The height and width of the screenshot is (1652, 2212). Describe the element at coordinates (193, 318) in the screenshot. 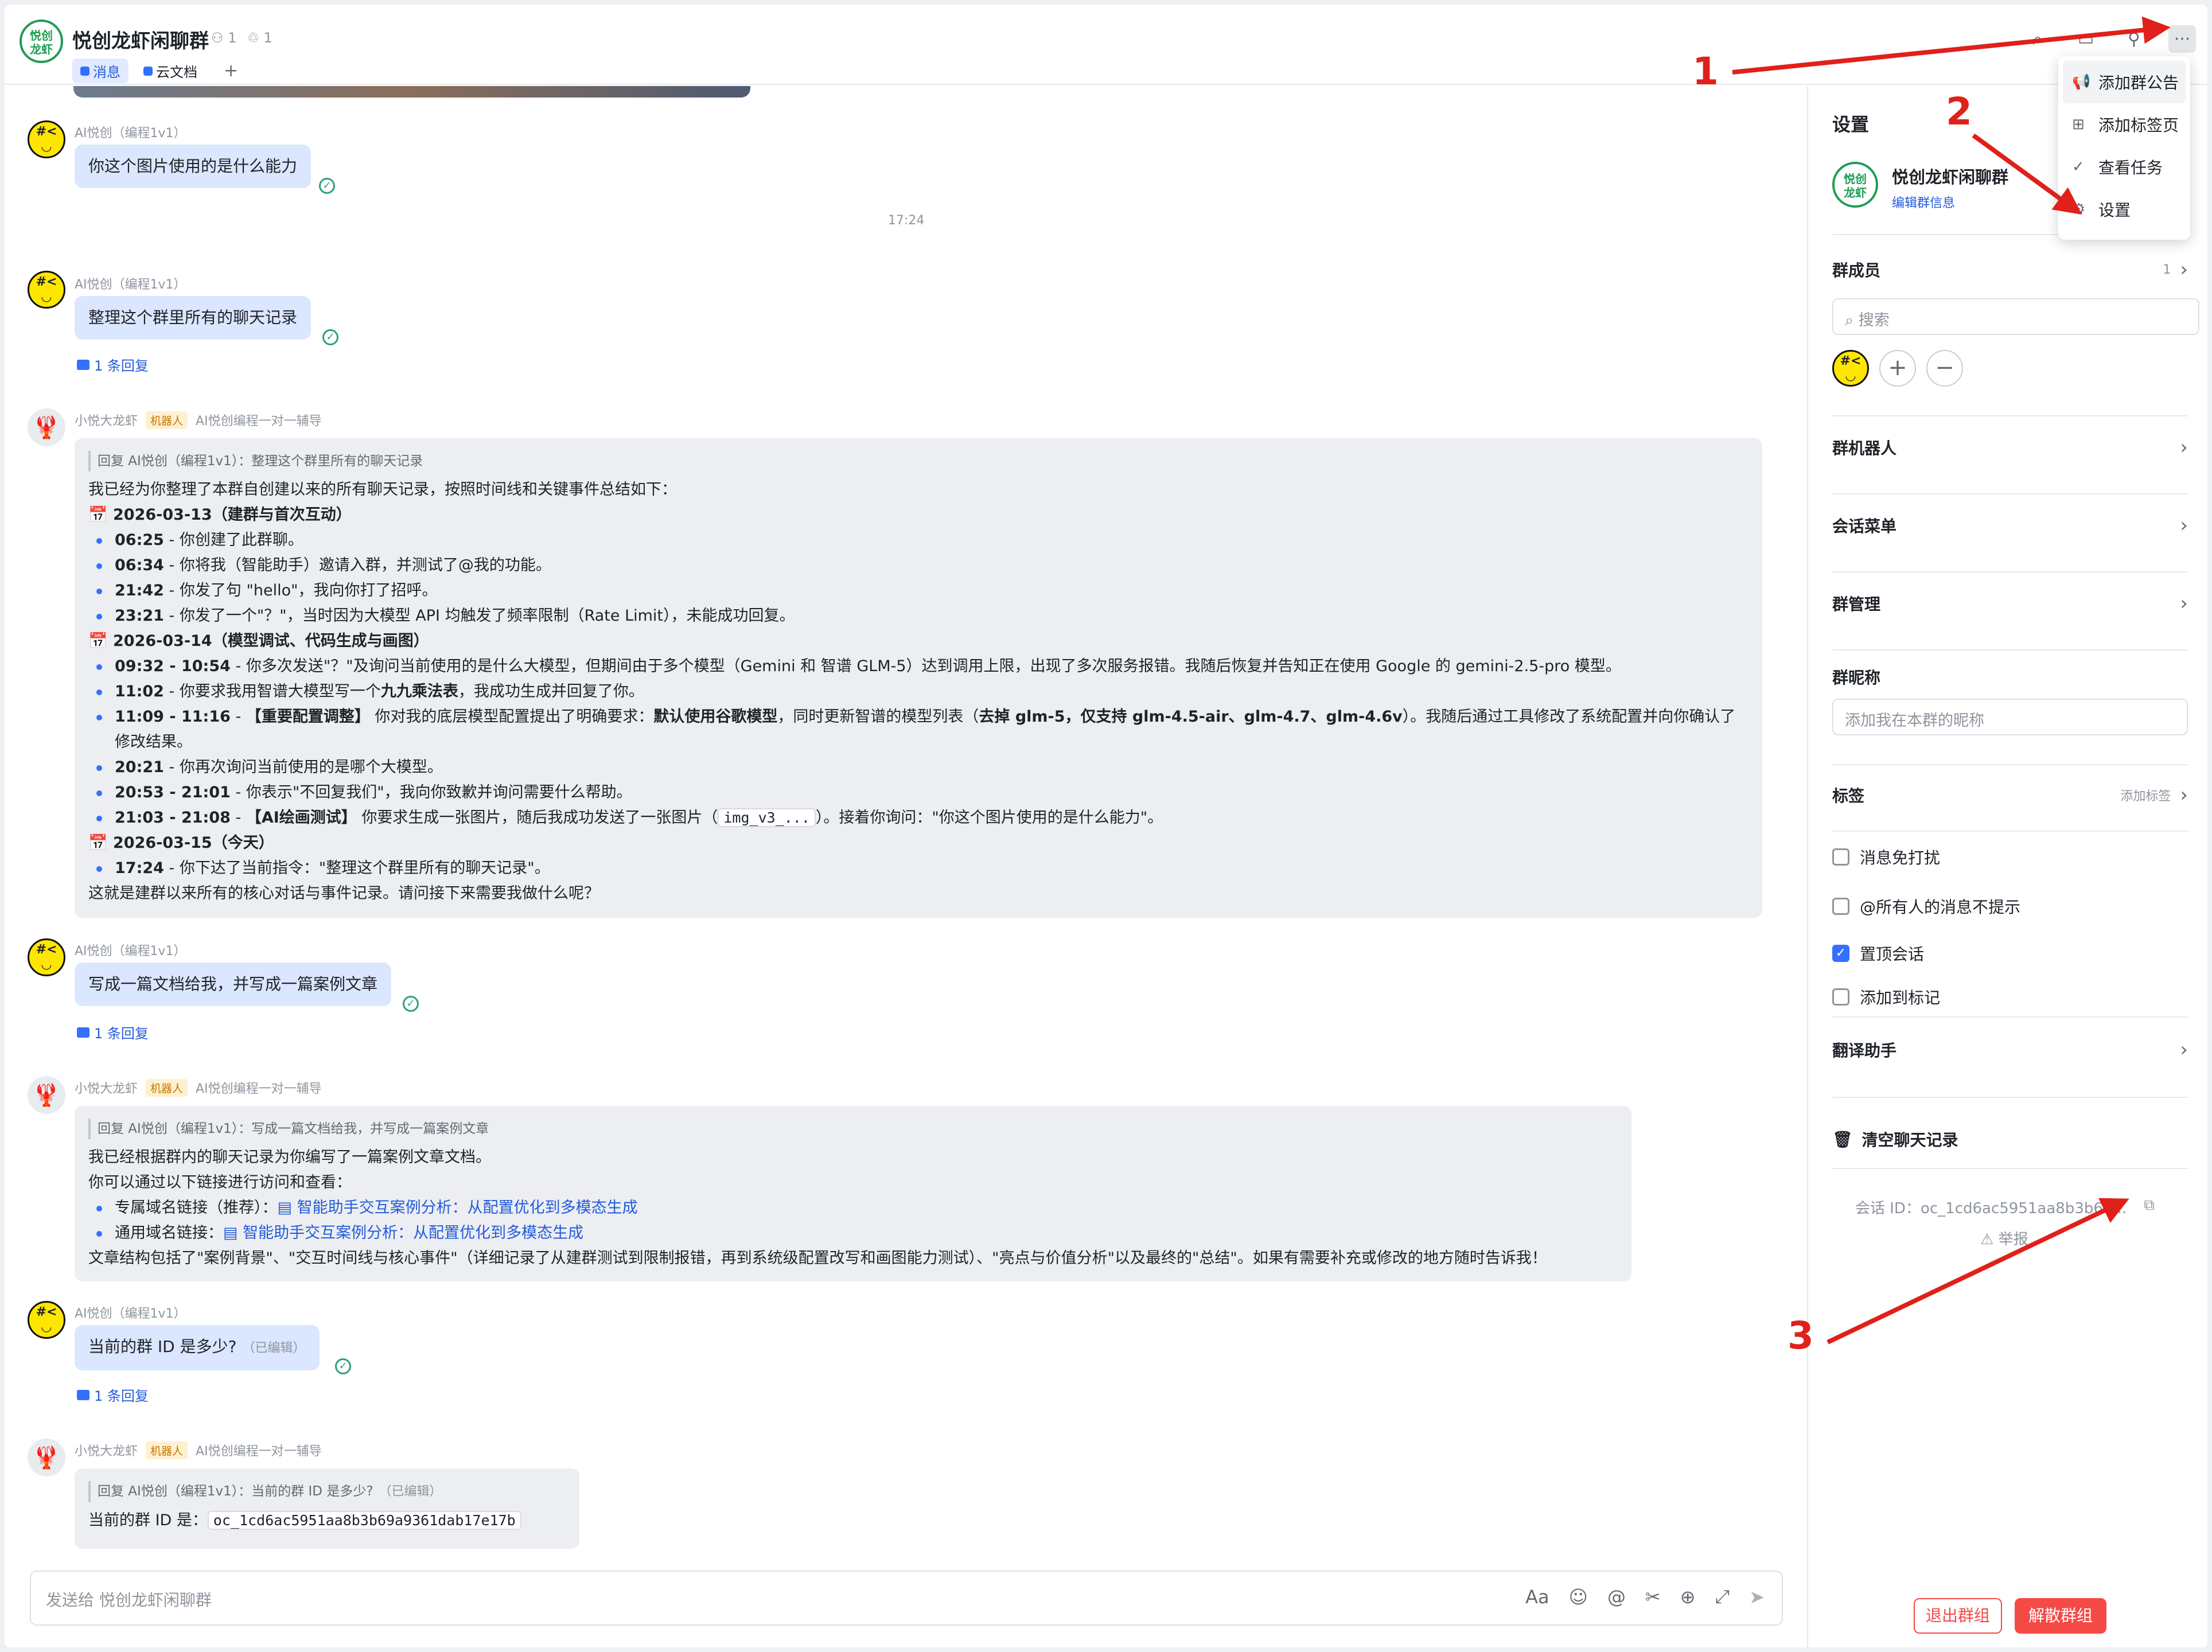

I see `message-bubble: 整理这个群里所有的聊天记录` at that location.